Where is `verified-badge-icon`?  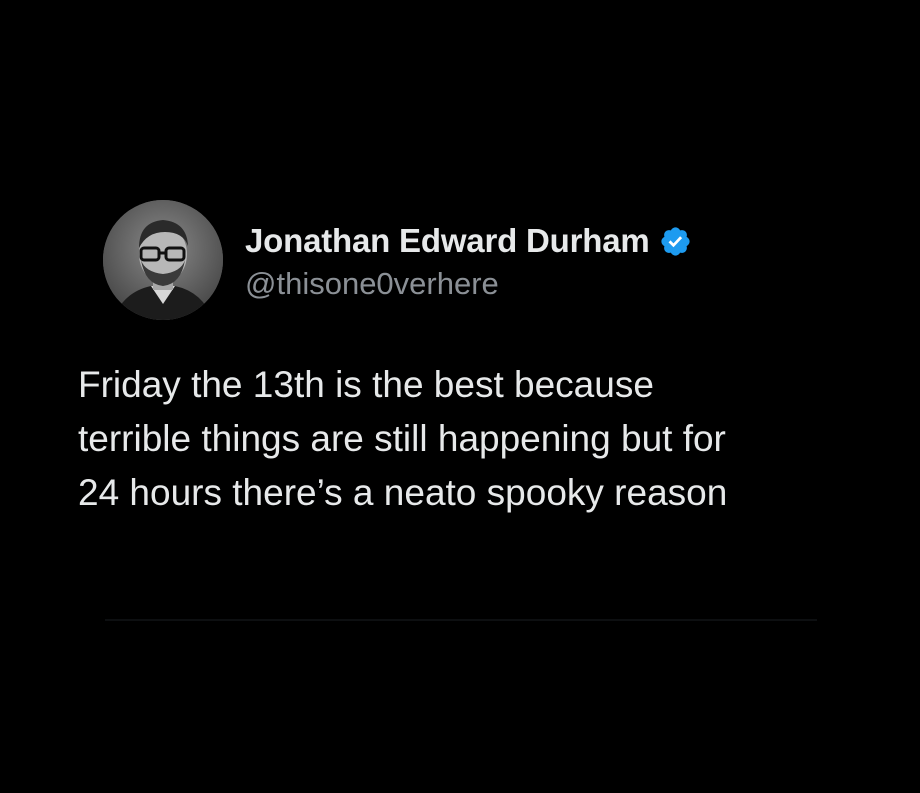
verified-badge-icon is located at coordinates (675, 241).